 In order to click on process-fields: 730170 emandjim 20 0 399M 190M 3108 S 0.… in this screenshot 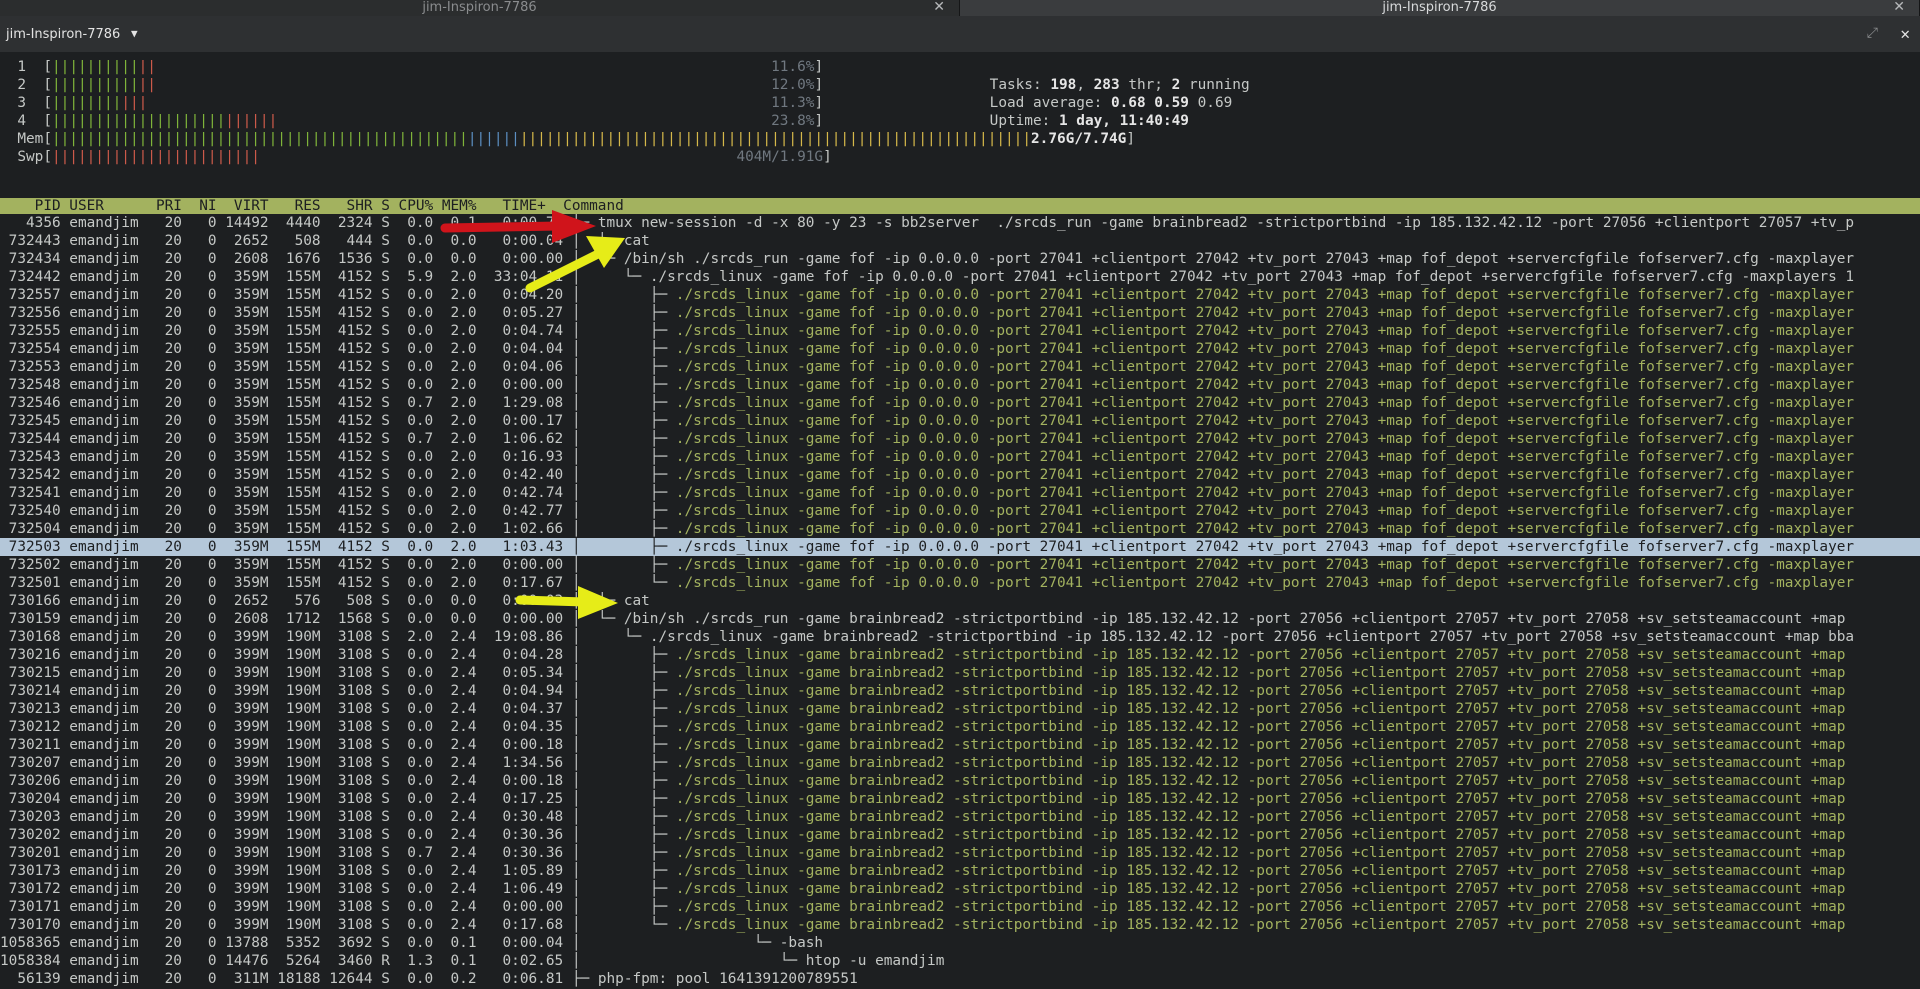, I will do `click(286, 925)`.